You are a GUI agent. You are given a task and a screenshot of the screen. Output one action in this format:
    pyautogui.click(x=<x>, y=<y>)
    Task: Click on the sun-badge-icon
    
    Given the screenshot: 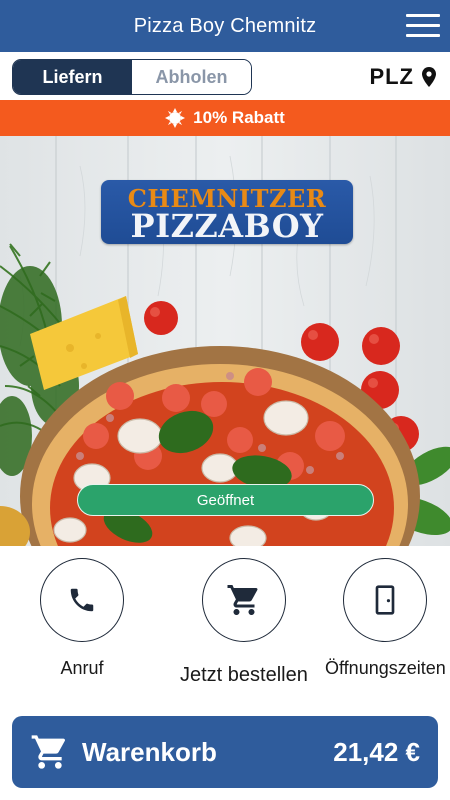 What is the action you would take?
    pyautogui.click(x=175, y=118)
    